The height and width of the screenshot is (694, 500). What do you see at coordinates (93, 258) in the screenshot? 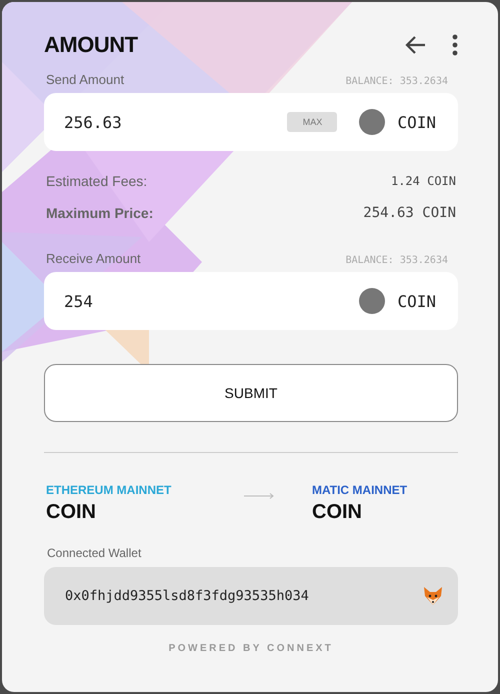
I see `field-label: Receive Amount` at bounding box center [93, 258].